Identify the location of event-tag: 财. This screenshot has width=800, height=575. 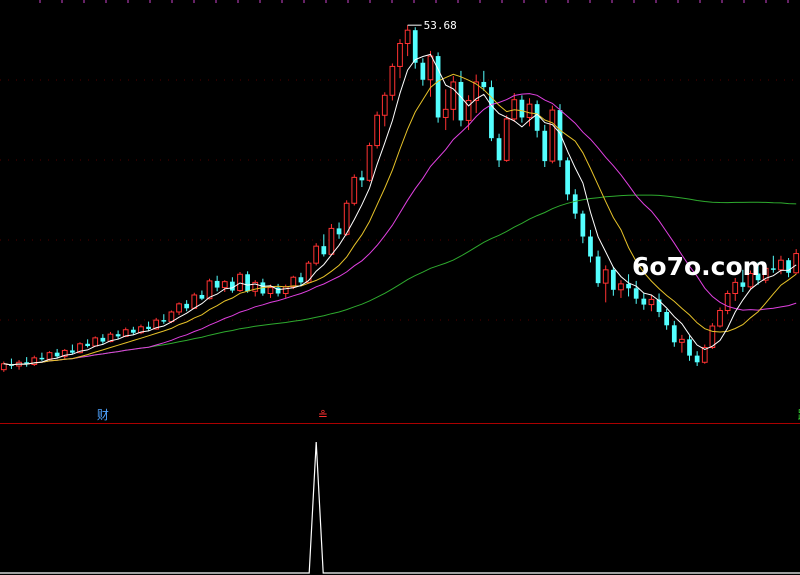
(103, 415).